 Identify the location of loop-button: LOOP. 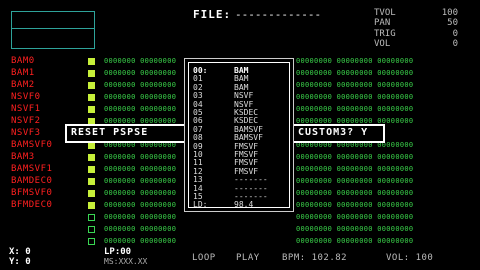
(204, 258).